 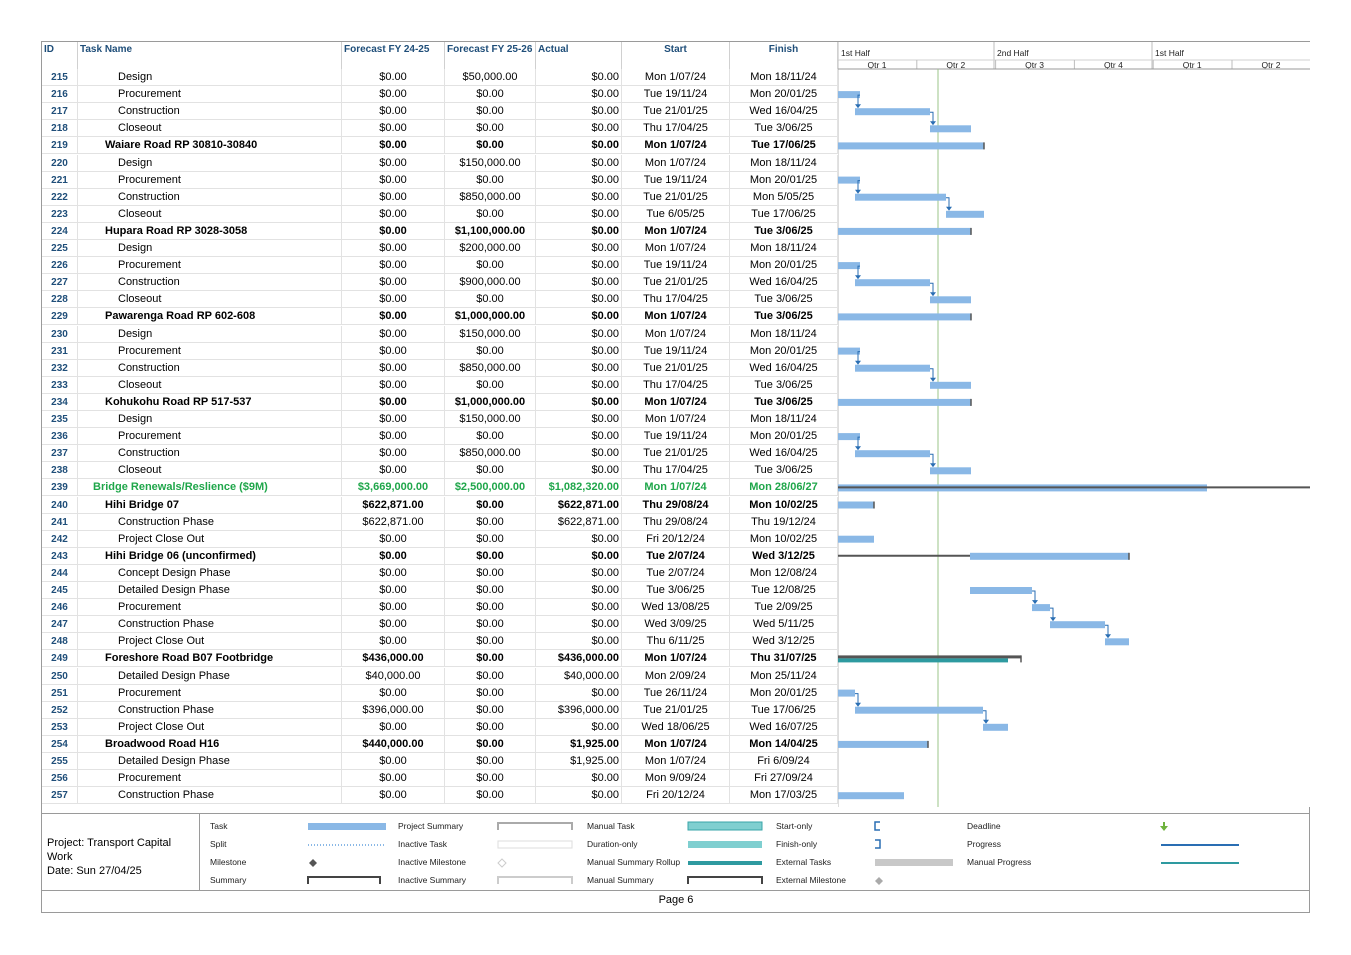 What do you see at coordinates (60, 351) in the screenshot?
I see `task-id: 231` at bounding box center [60, 351].